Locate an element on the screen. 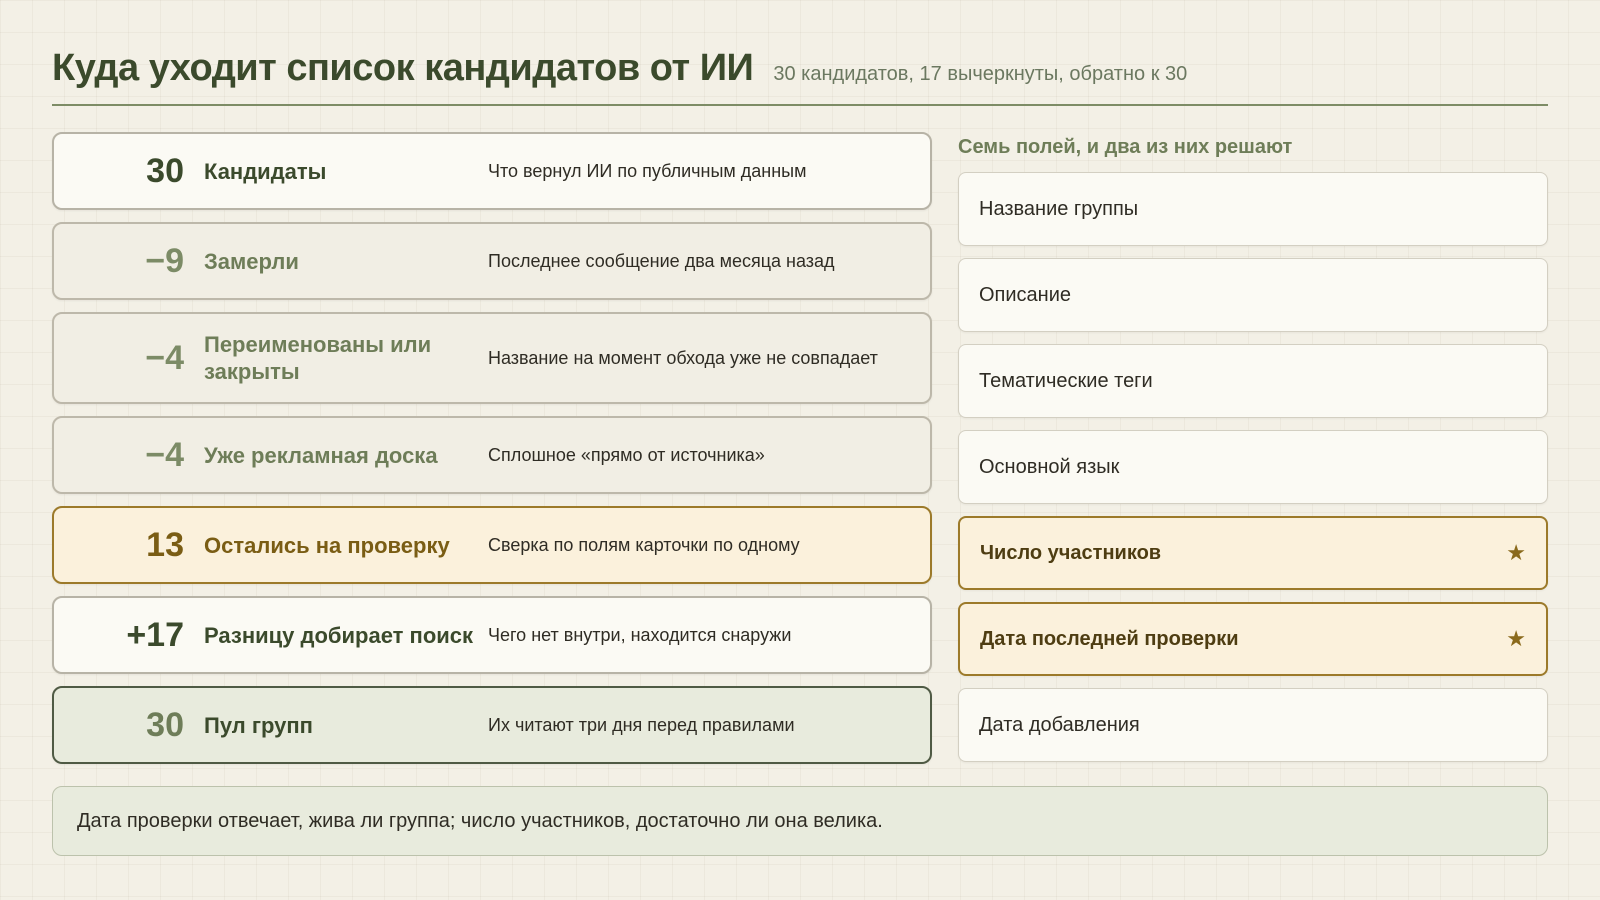 The width and height of the screenshot is (1600, 900). field-label: Дата последней проверки is located at coordinates (1109, 638).